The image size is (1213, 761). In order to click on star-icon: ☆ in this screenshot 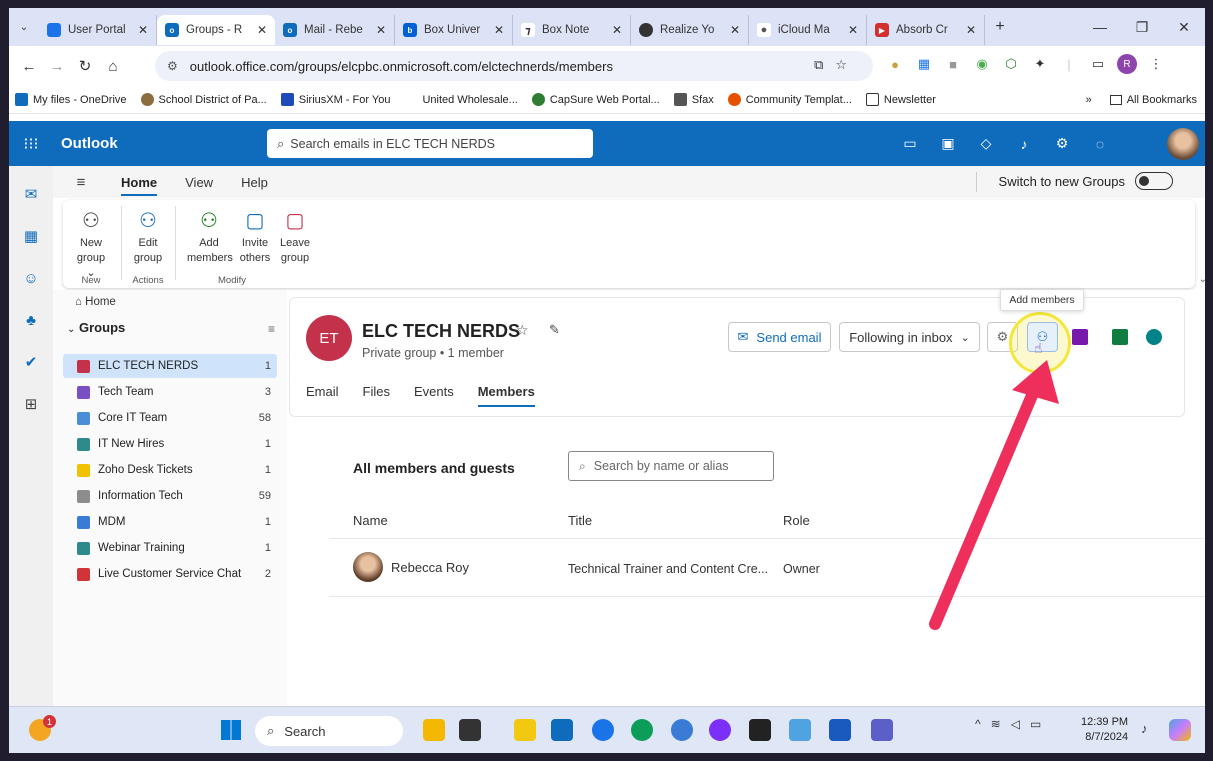, I will do `click(522, 330)`.